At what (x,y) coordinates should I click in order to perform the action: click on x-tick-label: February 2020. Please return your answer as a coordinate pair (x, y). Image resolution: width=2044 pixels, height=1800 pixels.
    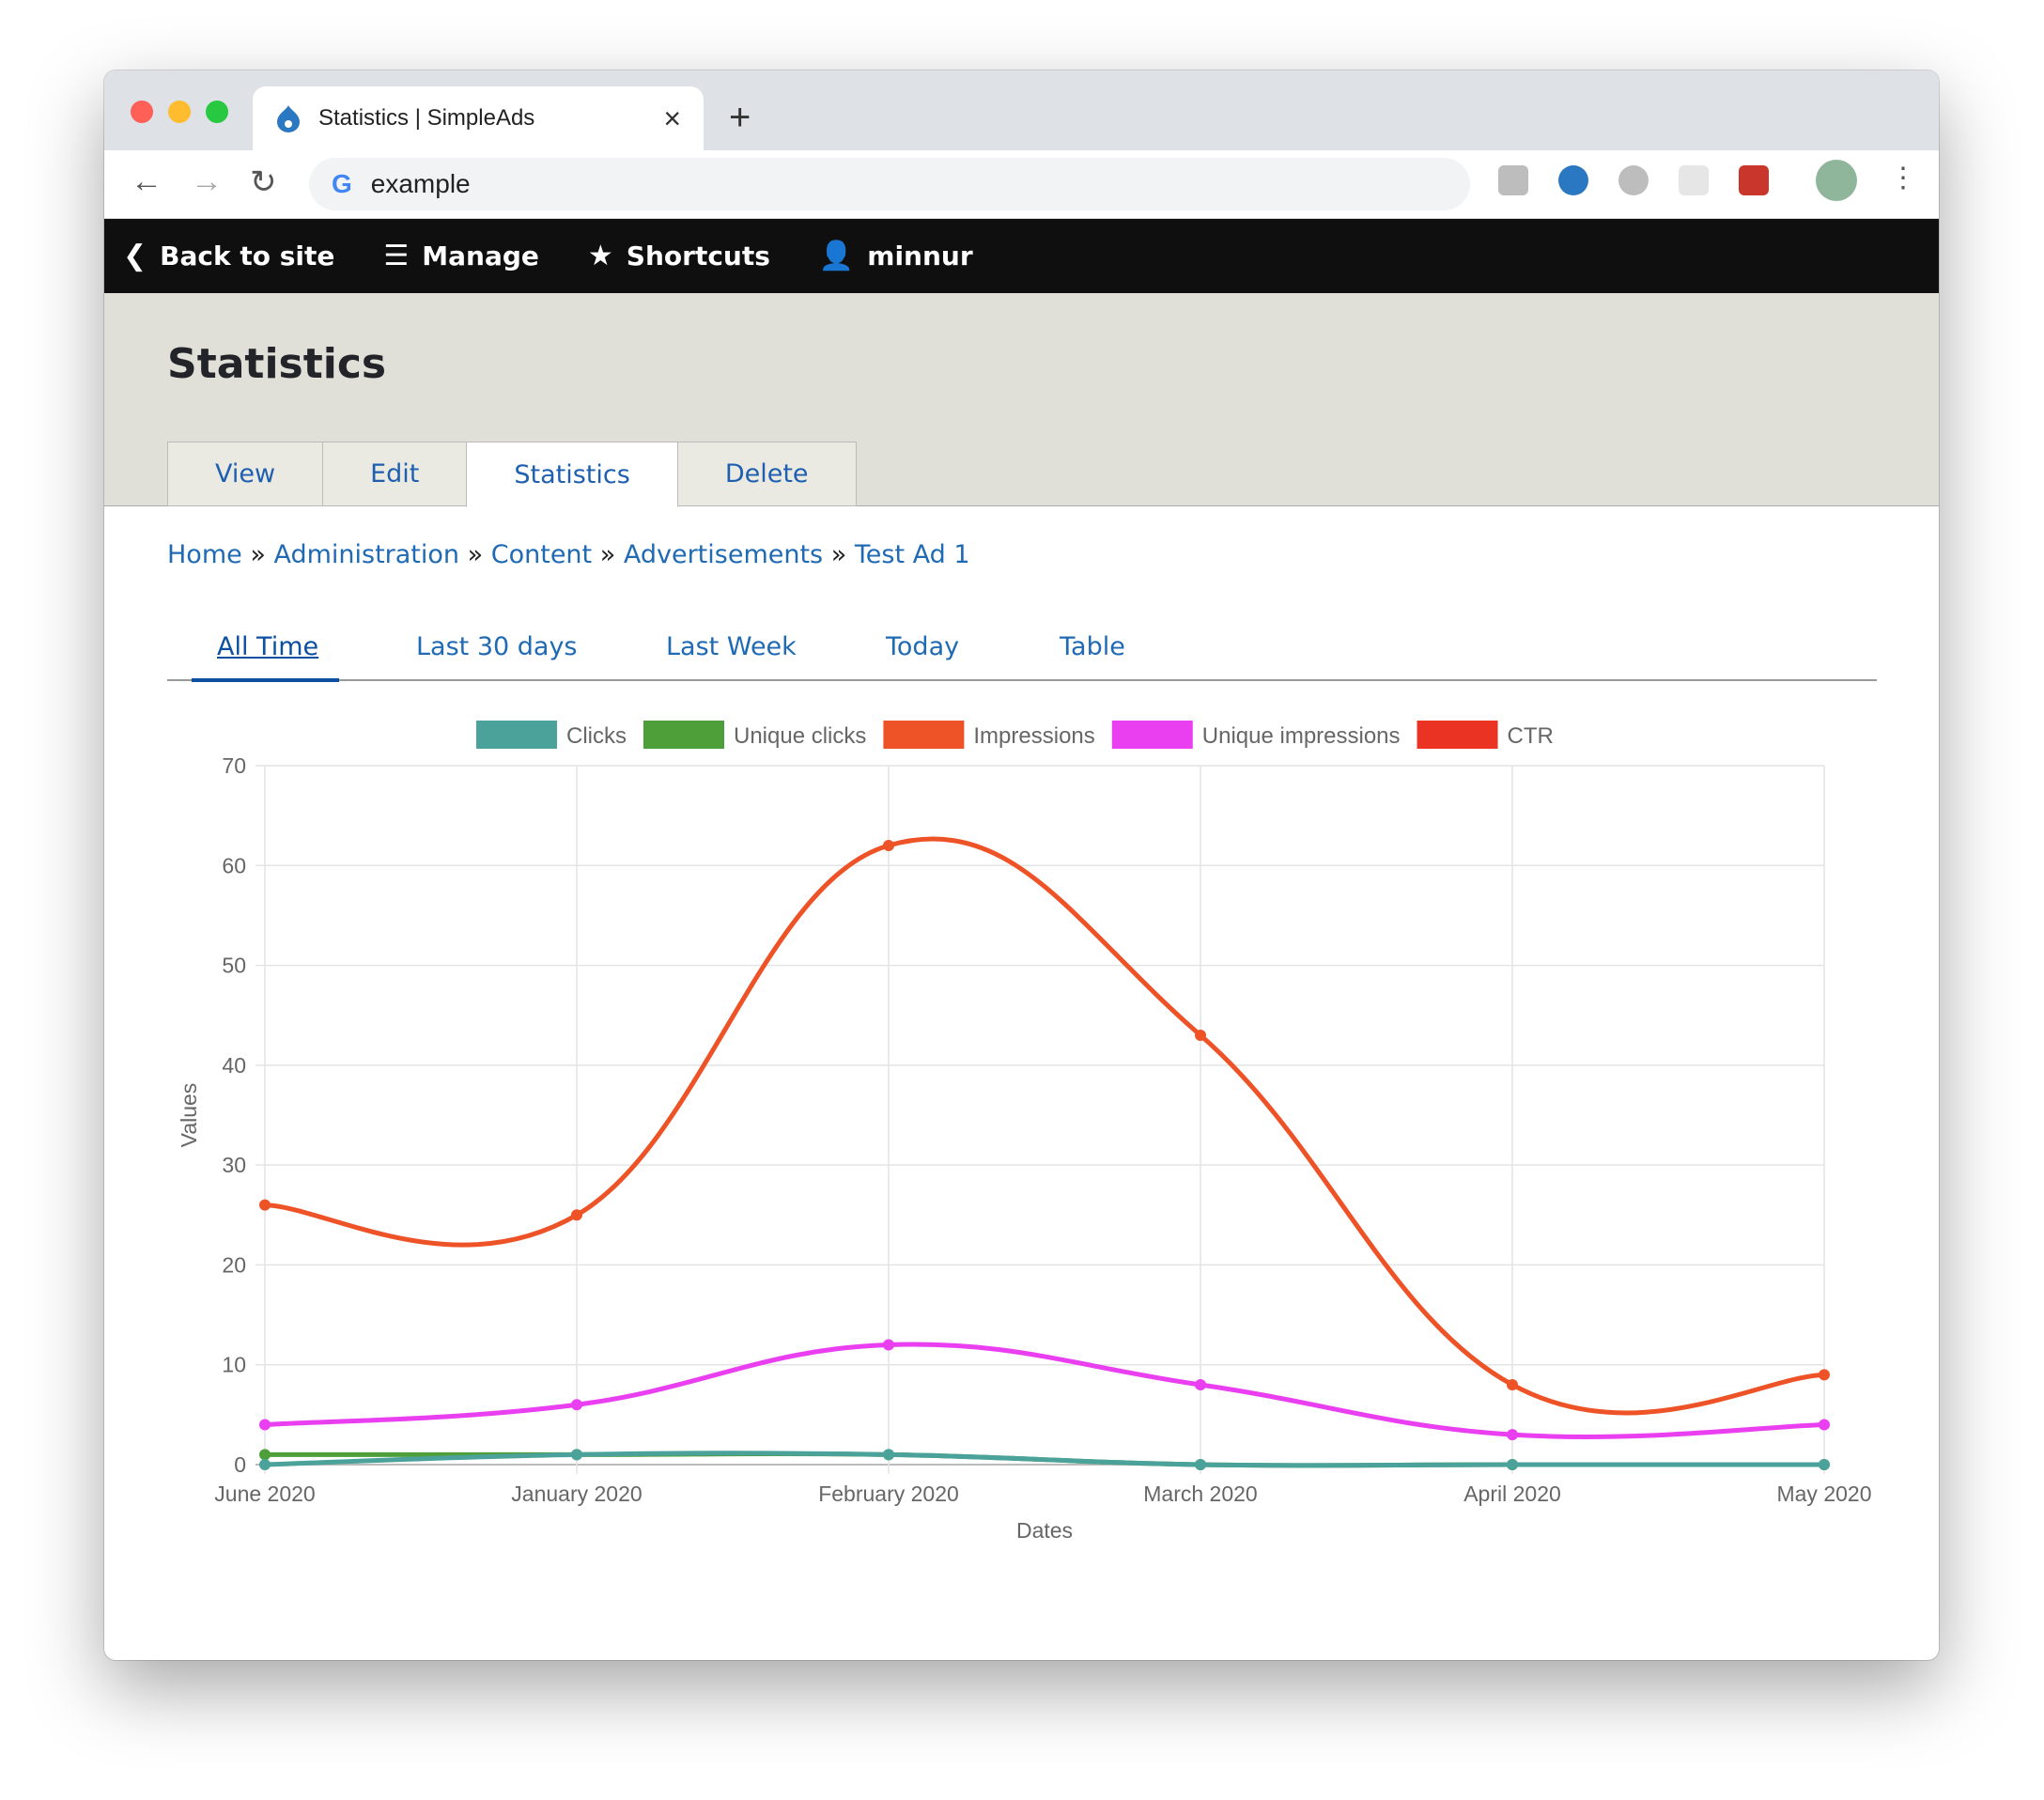
    Looking at the image, I should click on (888, 1494).